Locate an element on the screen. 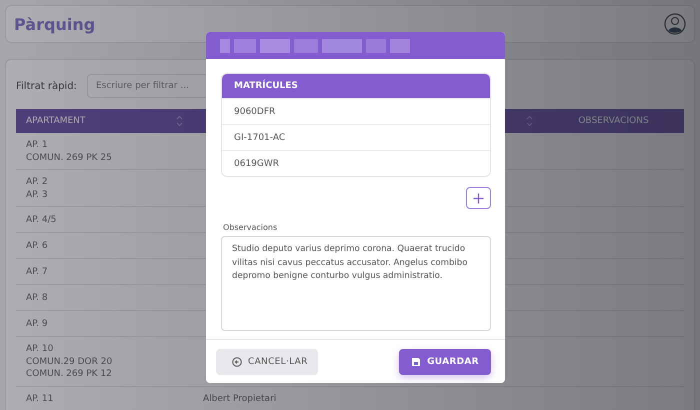 This screenshot has height=410, width=700. plus-icon is located at coordinates (478, 198).